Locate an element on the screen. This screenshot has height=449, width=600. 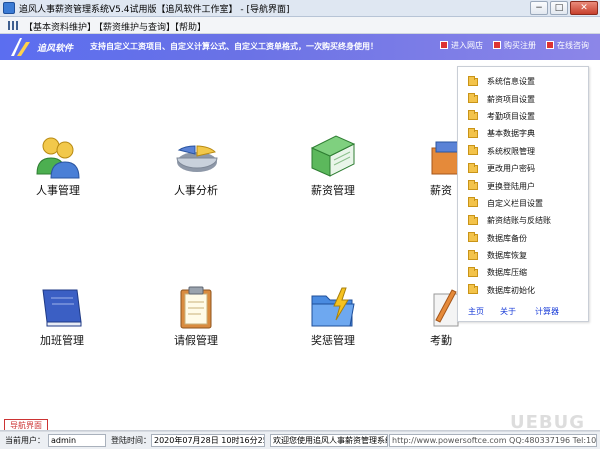
tile-salary-label: 薪资管理 is located at coordinates (333, 190).